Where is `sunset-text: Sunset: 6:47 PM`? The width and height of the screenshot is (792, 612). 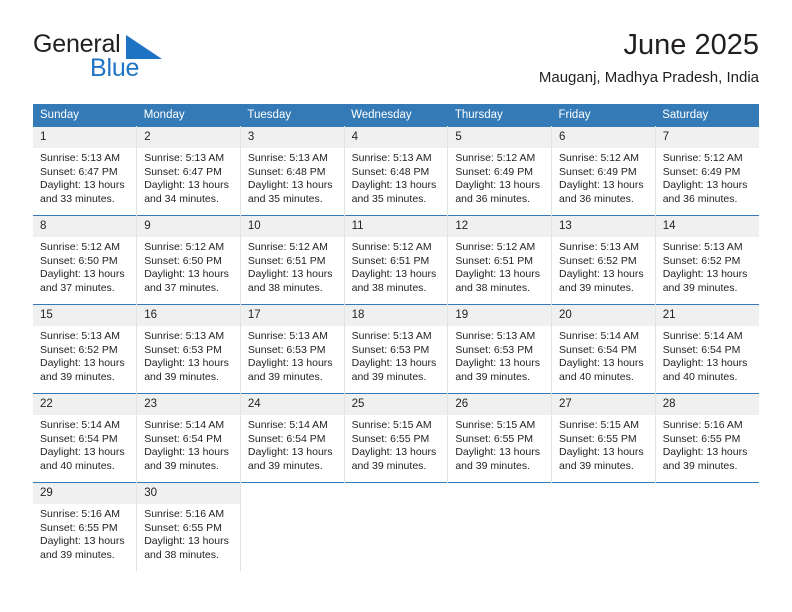
sunset-text: Sunset: 6:47 PM is located at coordinates (79, 171).